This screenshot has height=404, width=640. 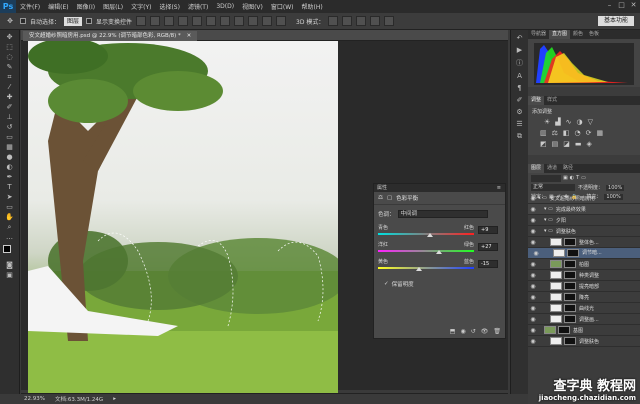 I want to click on distribute-top-icon, so click(x=225, y=21).